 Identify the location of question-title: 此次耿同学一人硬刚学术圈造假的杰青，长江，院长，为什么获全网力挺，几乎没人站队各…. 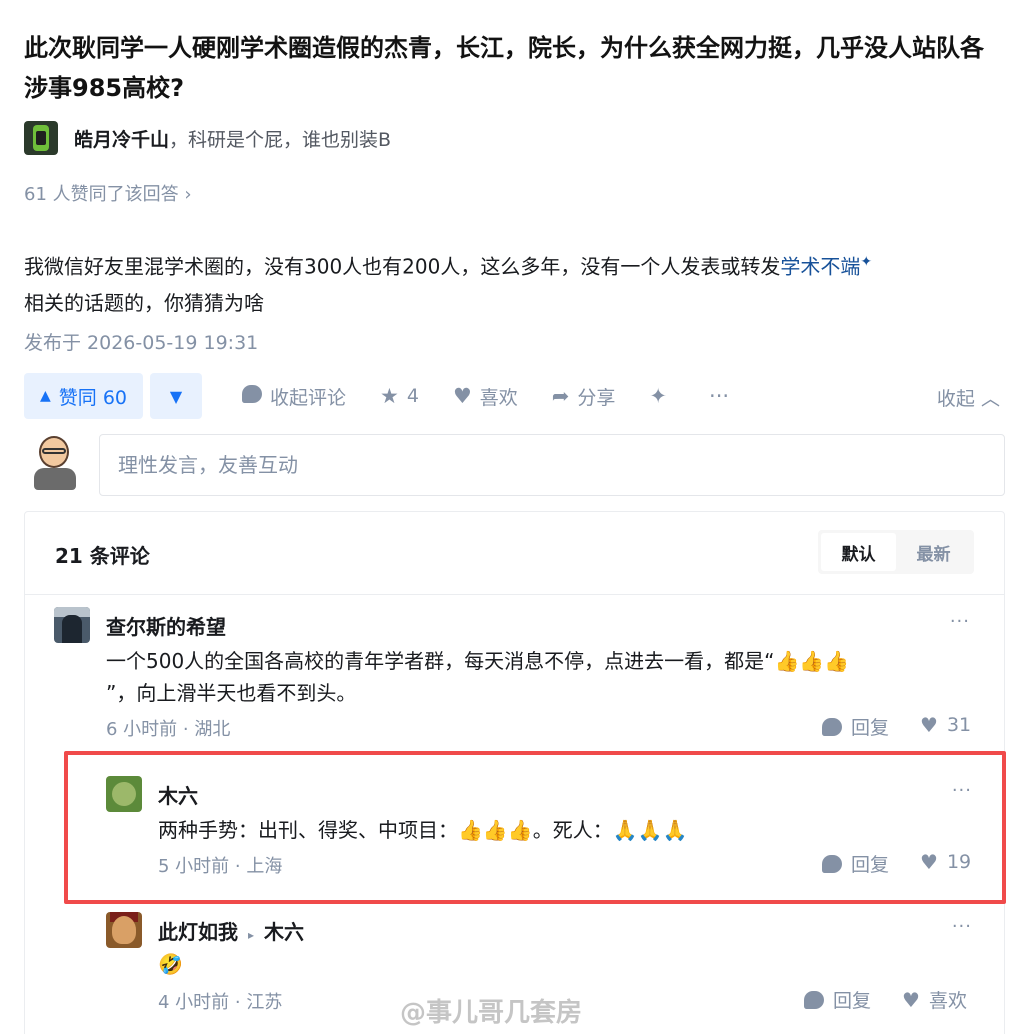
(514, 68).